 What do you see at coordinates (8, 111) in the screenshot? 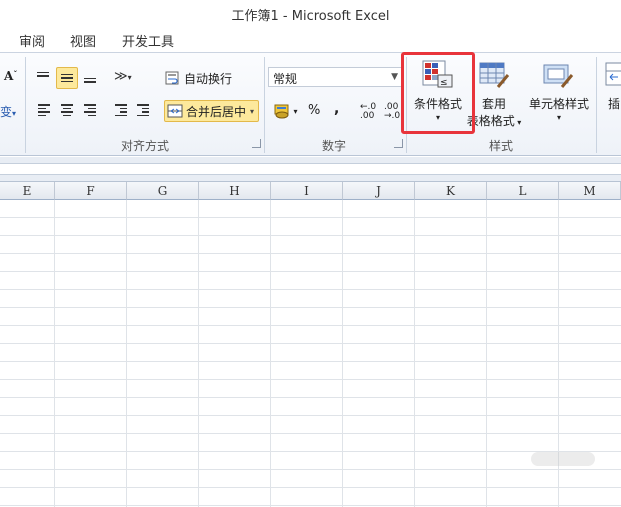
I see `phonetic-icon: 变▾` at bounding box center [8, 111].